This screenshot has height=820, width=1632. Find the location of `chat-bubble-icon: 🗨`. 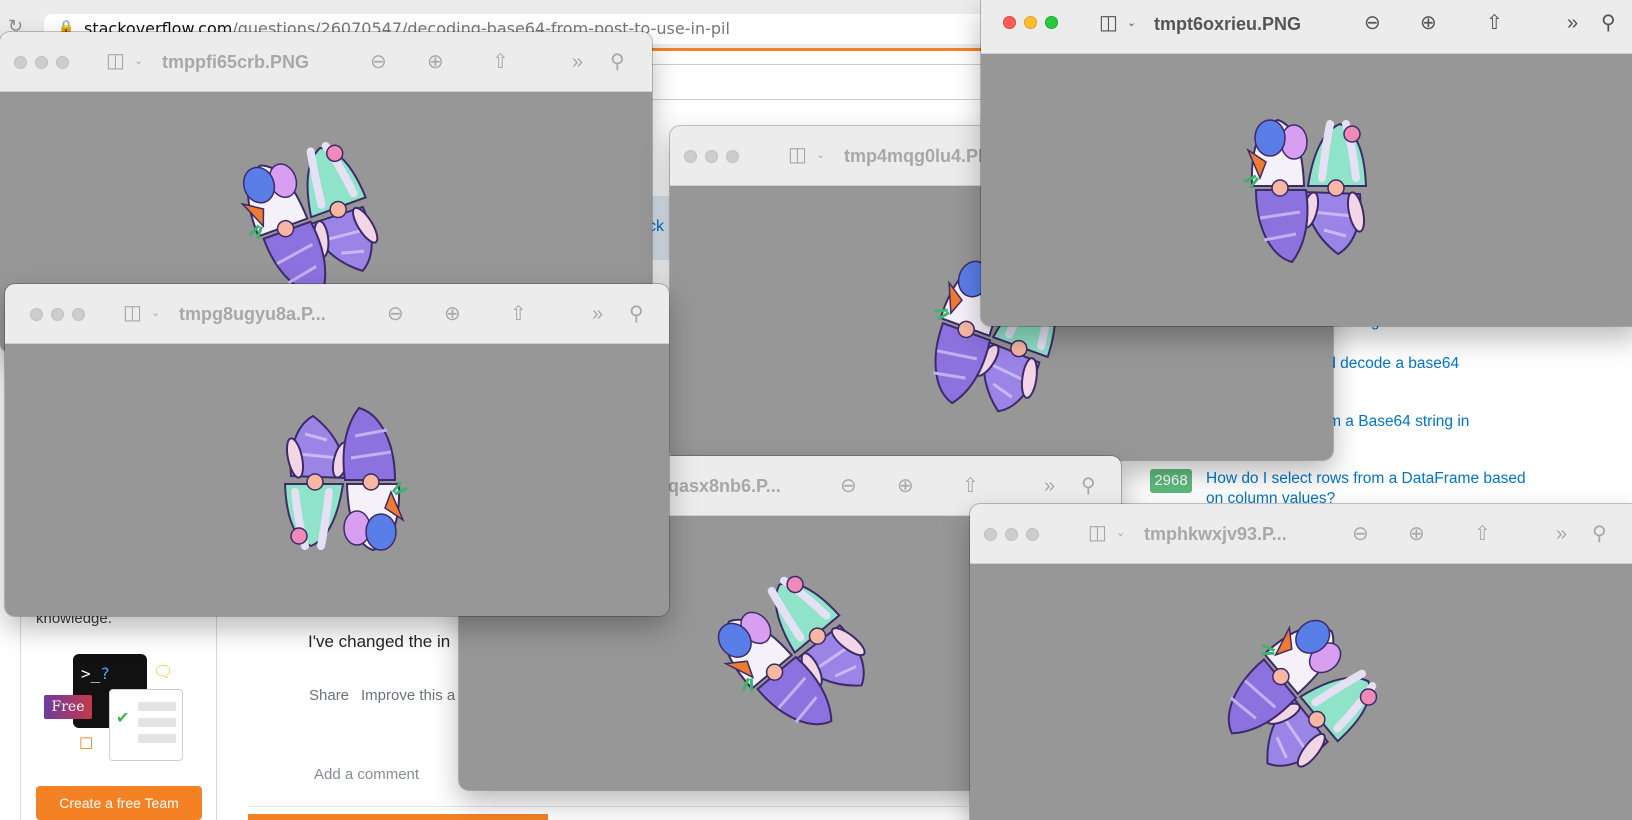

chat-bubble-icon: 🗨 is located at coordinates (163, 672).